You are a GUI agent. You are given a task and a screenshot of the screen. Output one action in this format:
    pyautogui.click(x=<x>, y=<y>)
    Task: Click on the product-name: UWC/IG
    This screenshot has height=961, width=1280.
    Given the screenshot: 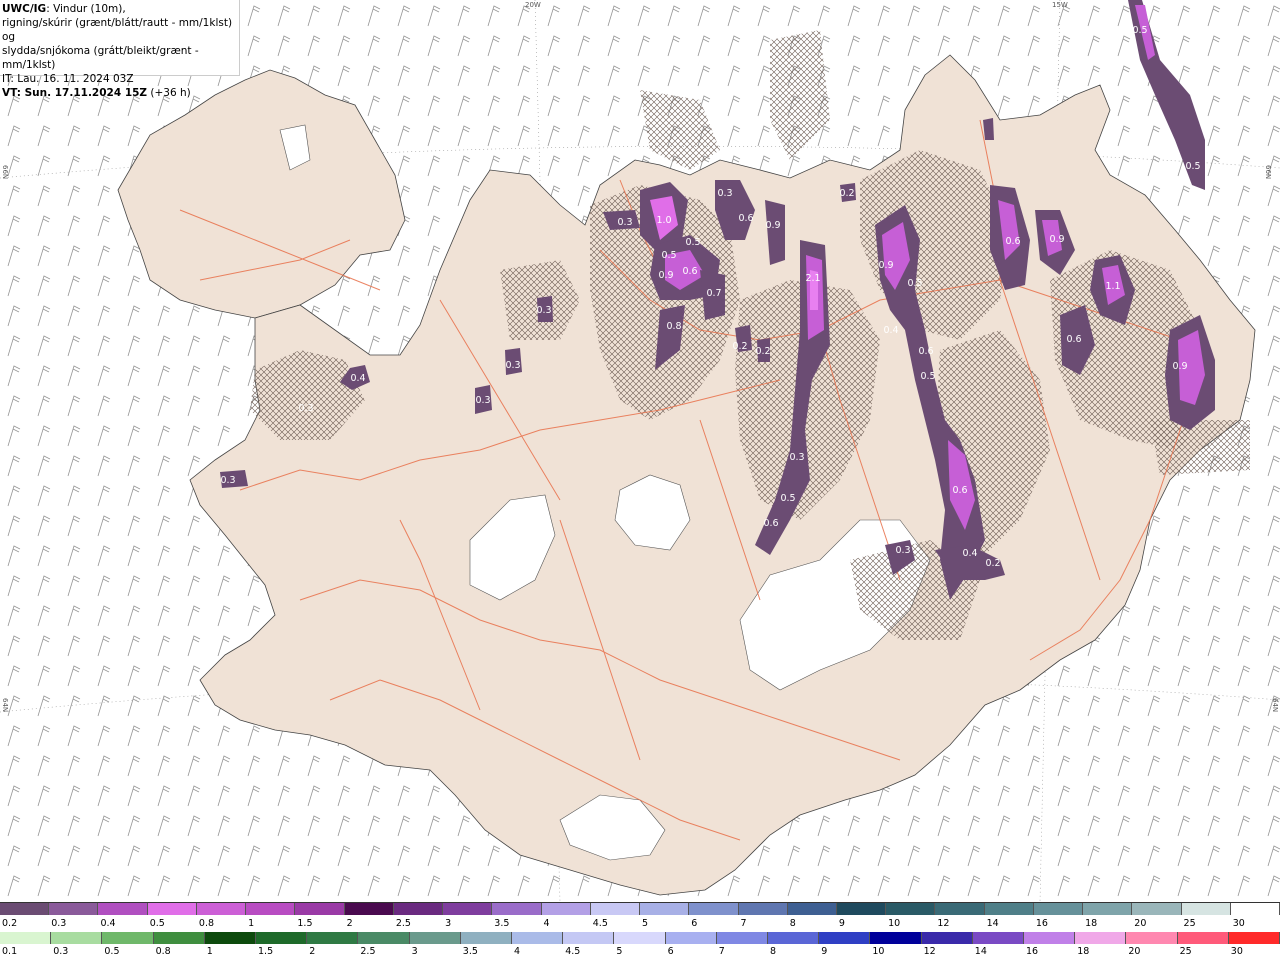 What is the action you would take?
    pyautogui.click(x=24, y=9)
    